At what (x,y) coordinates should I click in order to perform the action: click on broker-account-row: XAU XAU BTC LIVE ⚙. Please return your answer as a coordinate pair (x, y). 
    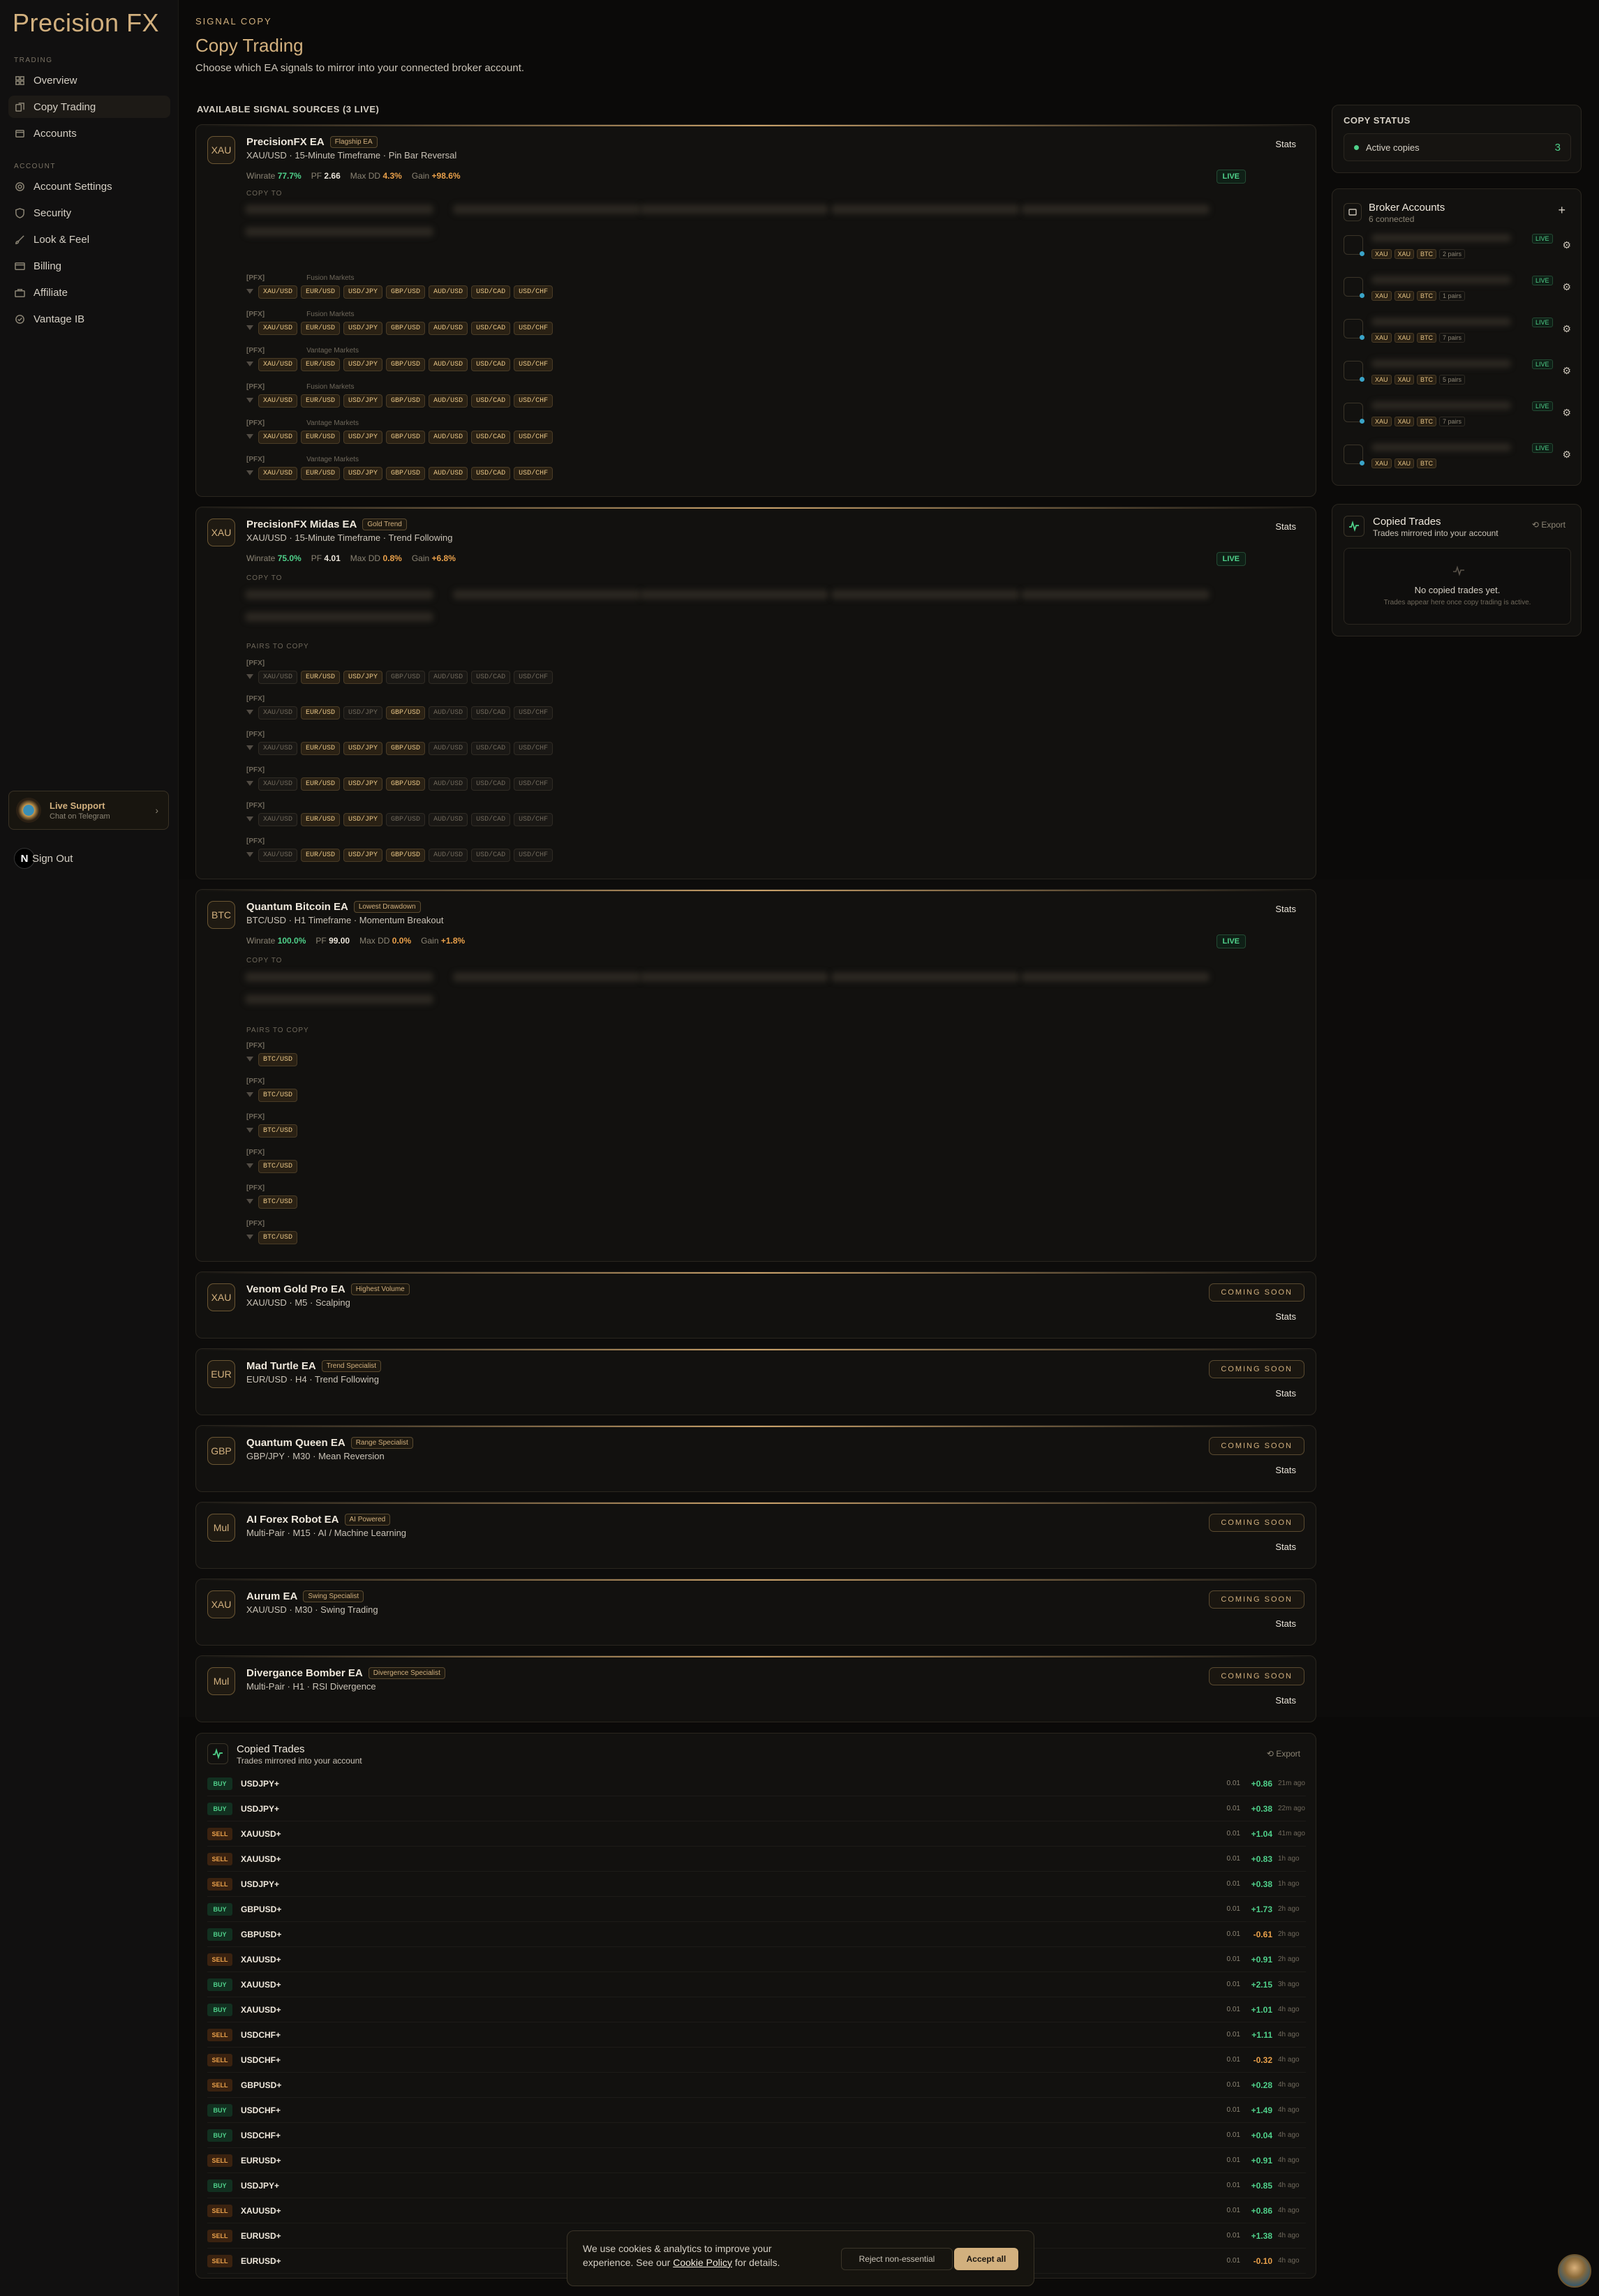
    Looking at the image, I should click on (1457, 456).